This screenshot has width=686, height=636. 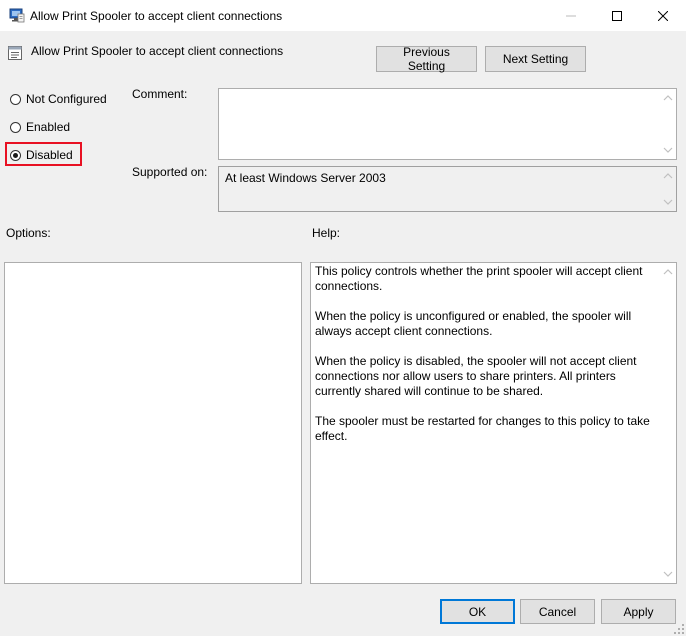 What do you see at coordinates (668, 189) in the screenshot?
I see `supported-scrollbar` at bounding box center [668, 189].